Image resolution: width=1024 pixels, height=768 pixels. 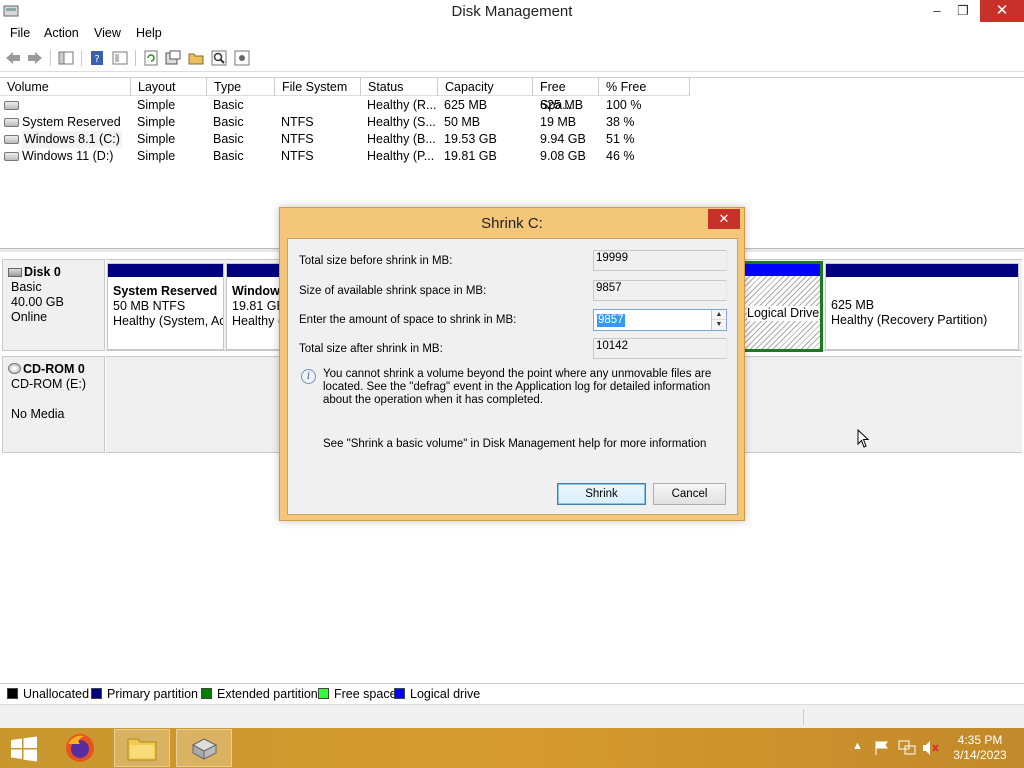 I want to click on column-header-capacity: Capacity, so click(x=485, y=87).